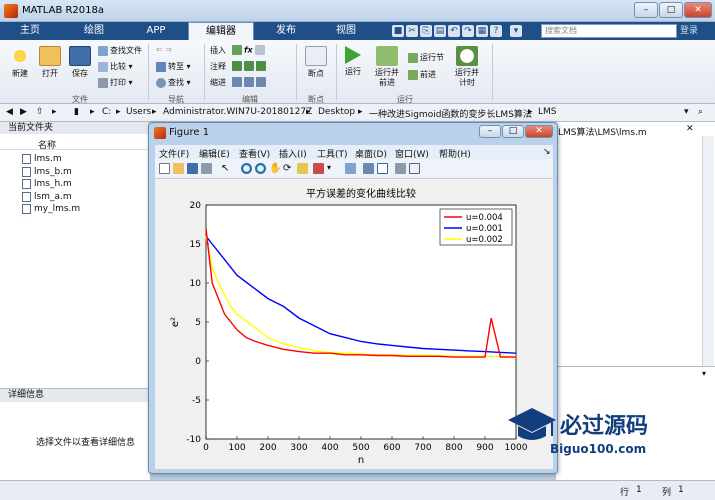  I want to click on comment-icons, so click(250, 66).